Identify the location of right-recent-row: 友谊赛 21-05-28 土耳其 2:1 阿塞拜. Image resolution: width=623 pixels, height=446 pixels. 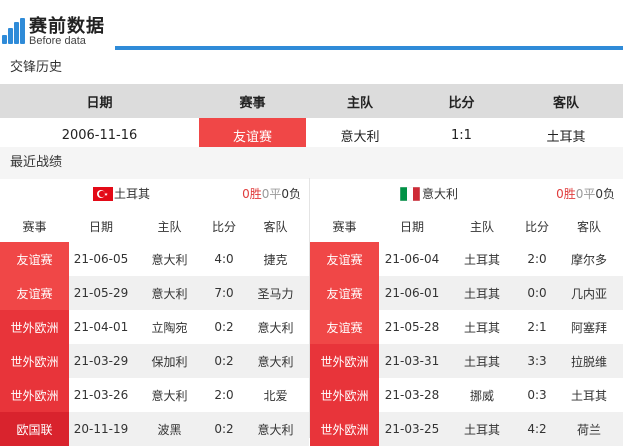
(466, 327).